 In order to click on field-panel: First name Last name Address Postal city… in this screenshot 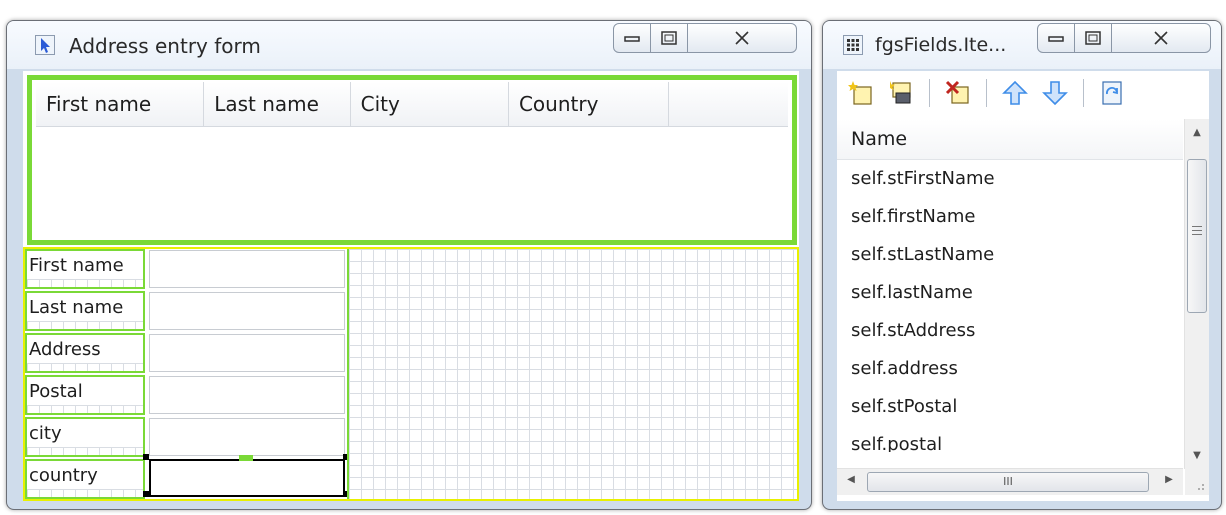, I will do `click(187, 374)`.